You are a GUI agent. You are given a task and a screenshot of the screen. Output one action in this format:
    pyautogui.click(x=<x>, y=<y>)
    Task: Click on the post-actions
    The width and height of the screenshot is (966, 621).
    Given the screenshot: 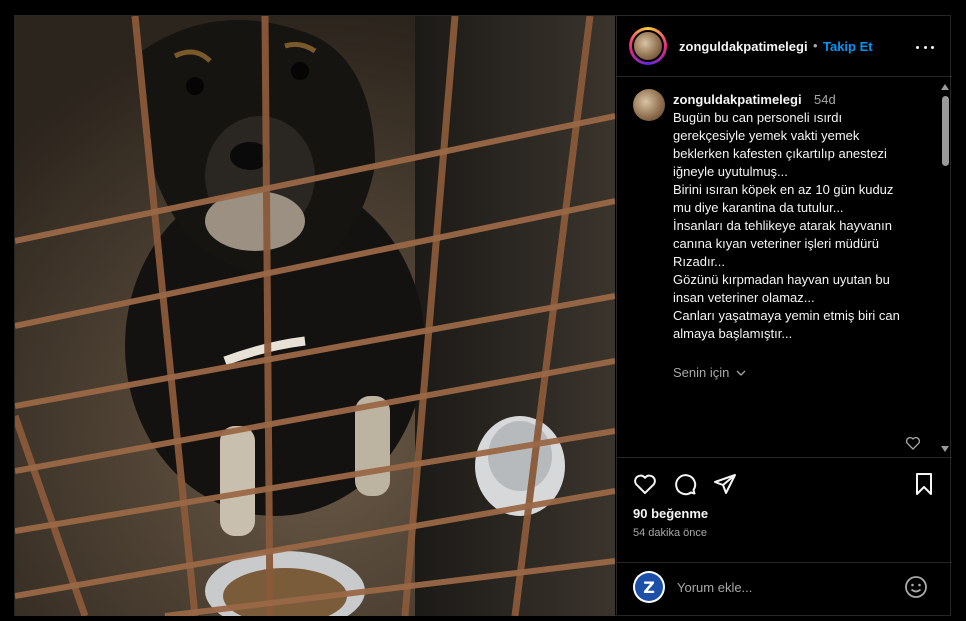 What is the action you would take?
    pyautogui.click(x=784, y=484)
    